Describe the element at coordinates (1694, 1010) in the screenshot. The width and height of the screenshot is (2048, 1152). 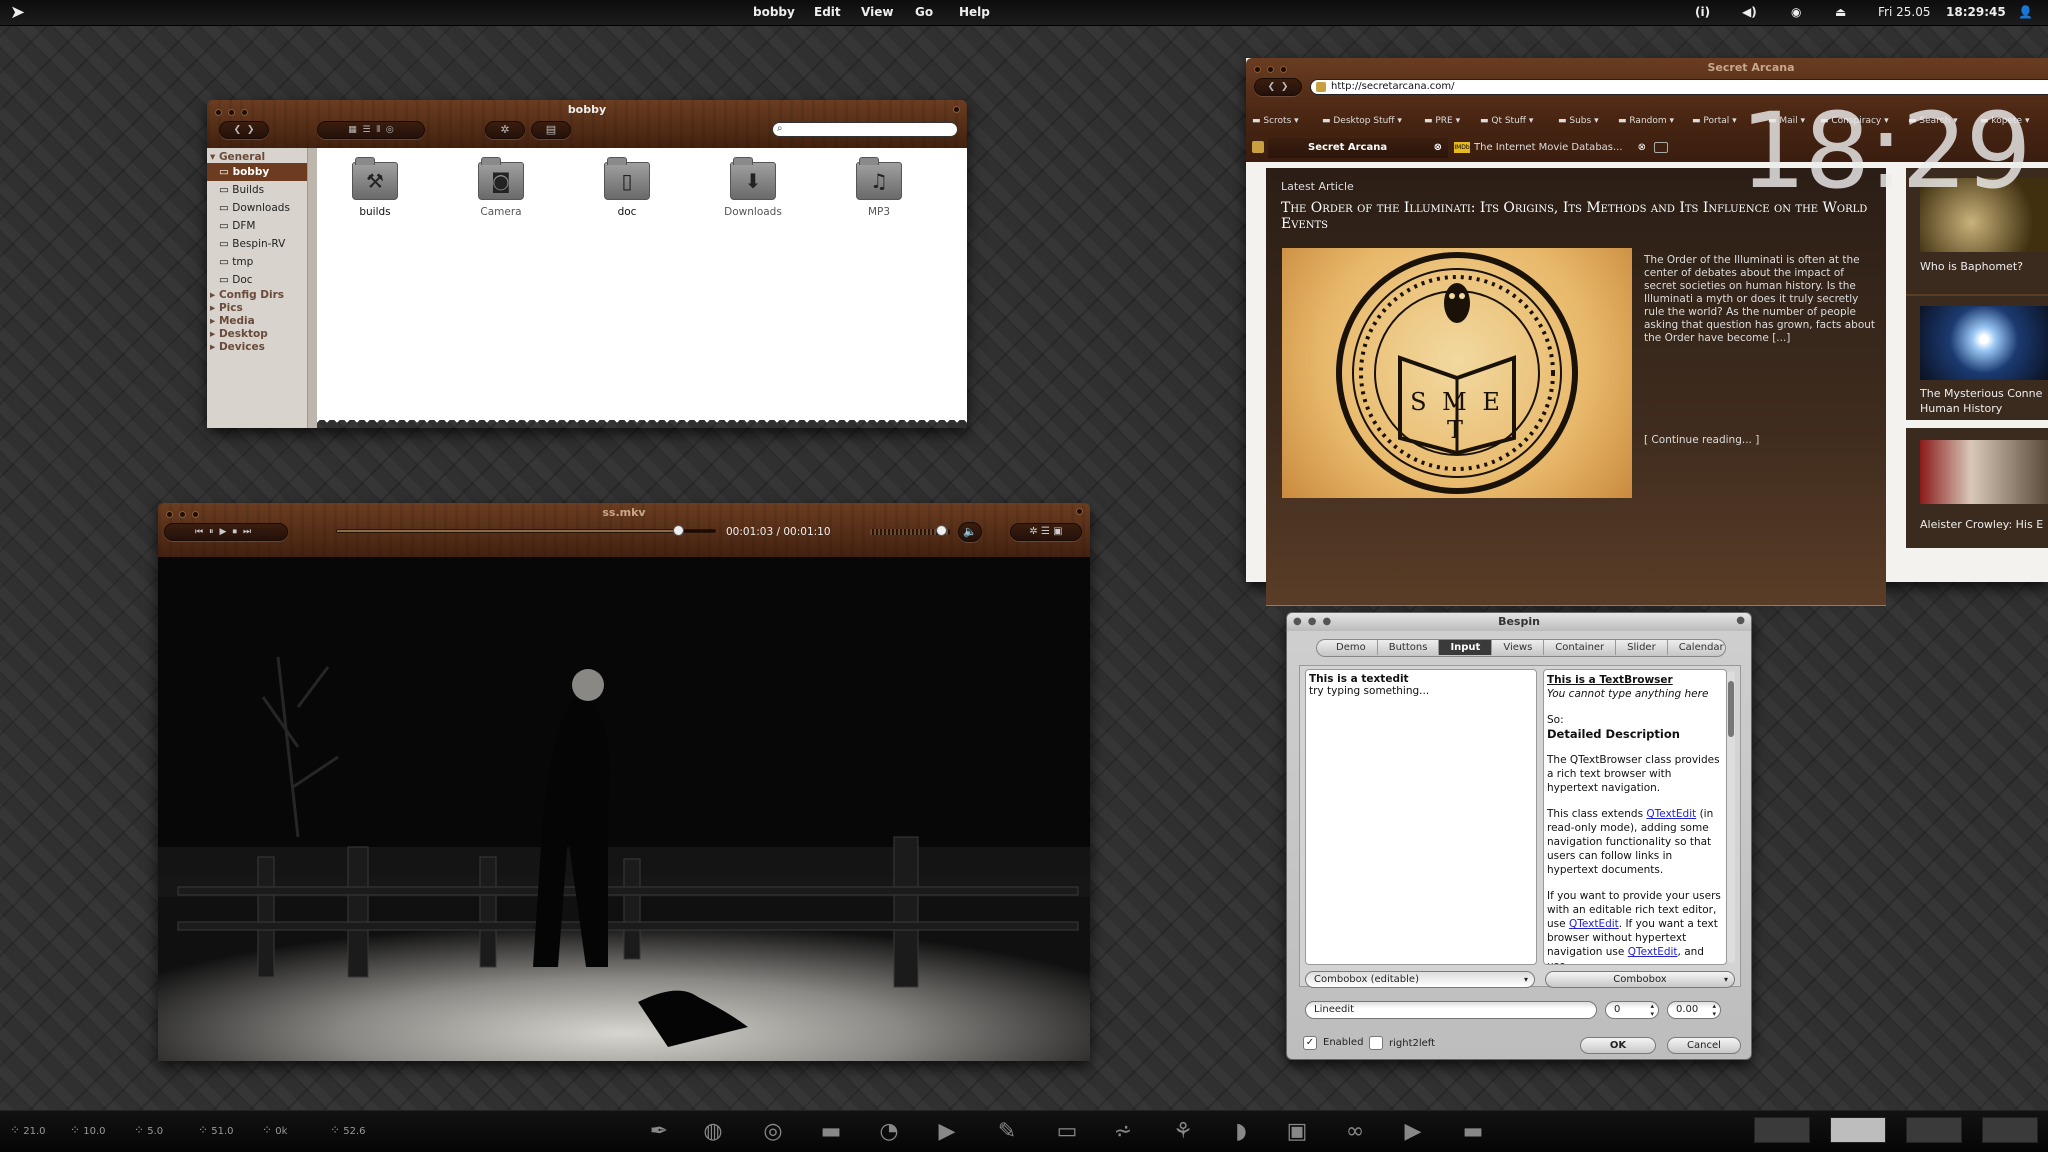
I see `double-spinbox: 0.00 ▴ ▾` at that location.